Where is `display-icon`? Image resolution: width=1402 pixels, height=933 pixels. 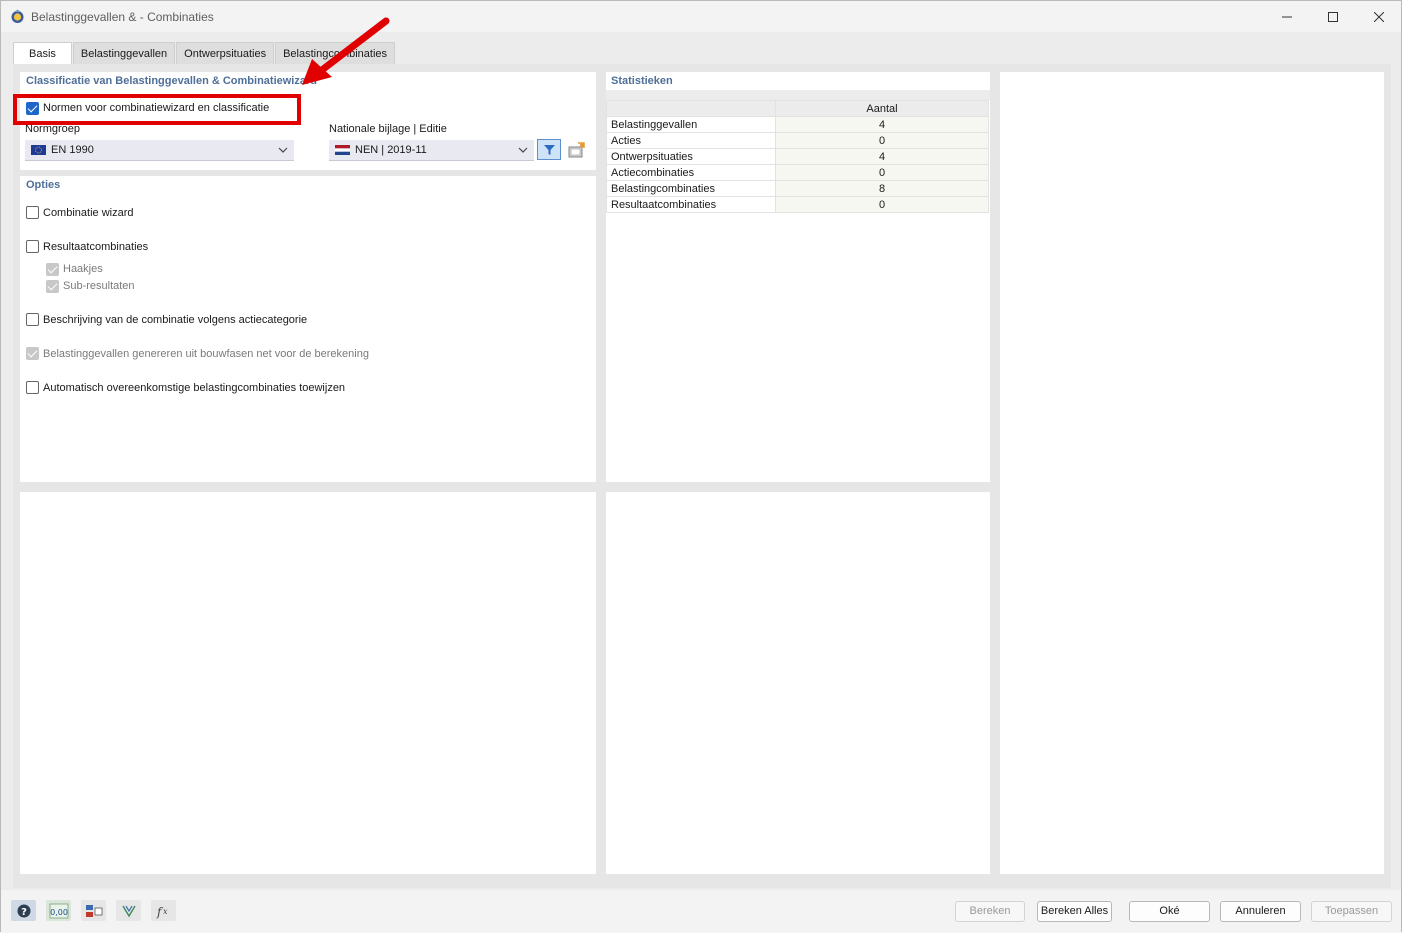
display-icon is located at coordinates (93, 910).